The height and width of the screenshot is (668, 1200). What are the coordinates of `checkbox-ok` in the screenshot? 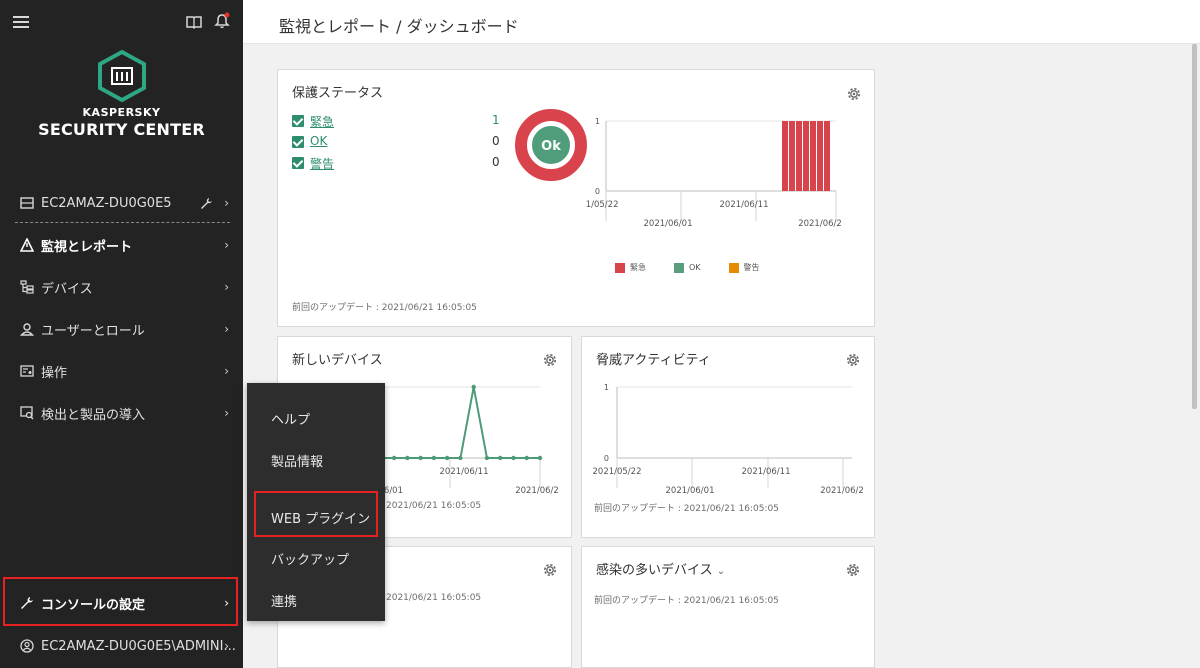 It's located at (298, 142).